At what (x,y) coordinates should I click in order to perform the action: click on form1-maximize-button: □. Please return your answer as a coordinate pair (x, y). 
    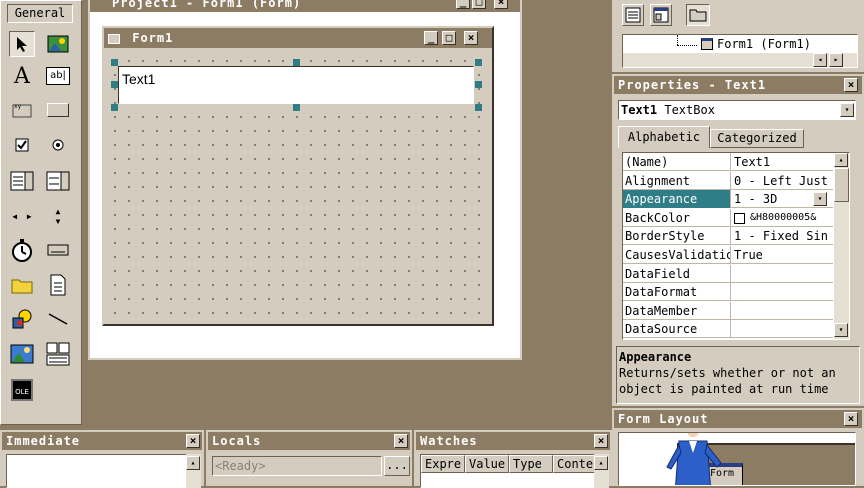
    Looking at the image, I should click on (449, 38).